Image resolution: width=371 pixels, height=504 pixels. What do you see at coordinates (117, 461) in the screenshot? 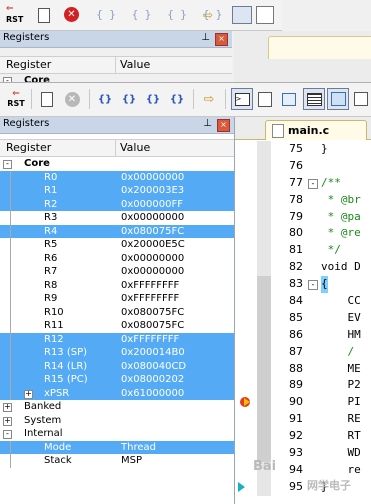
I see `register-row: Stack MSP` at bounding box center [117, 461].